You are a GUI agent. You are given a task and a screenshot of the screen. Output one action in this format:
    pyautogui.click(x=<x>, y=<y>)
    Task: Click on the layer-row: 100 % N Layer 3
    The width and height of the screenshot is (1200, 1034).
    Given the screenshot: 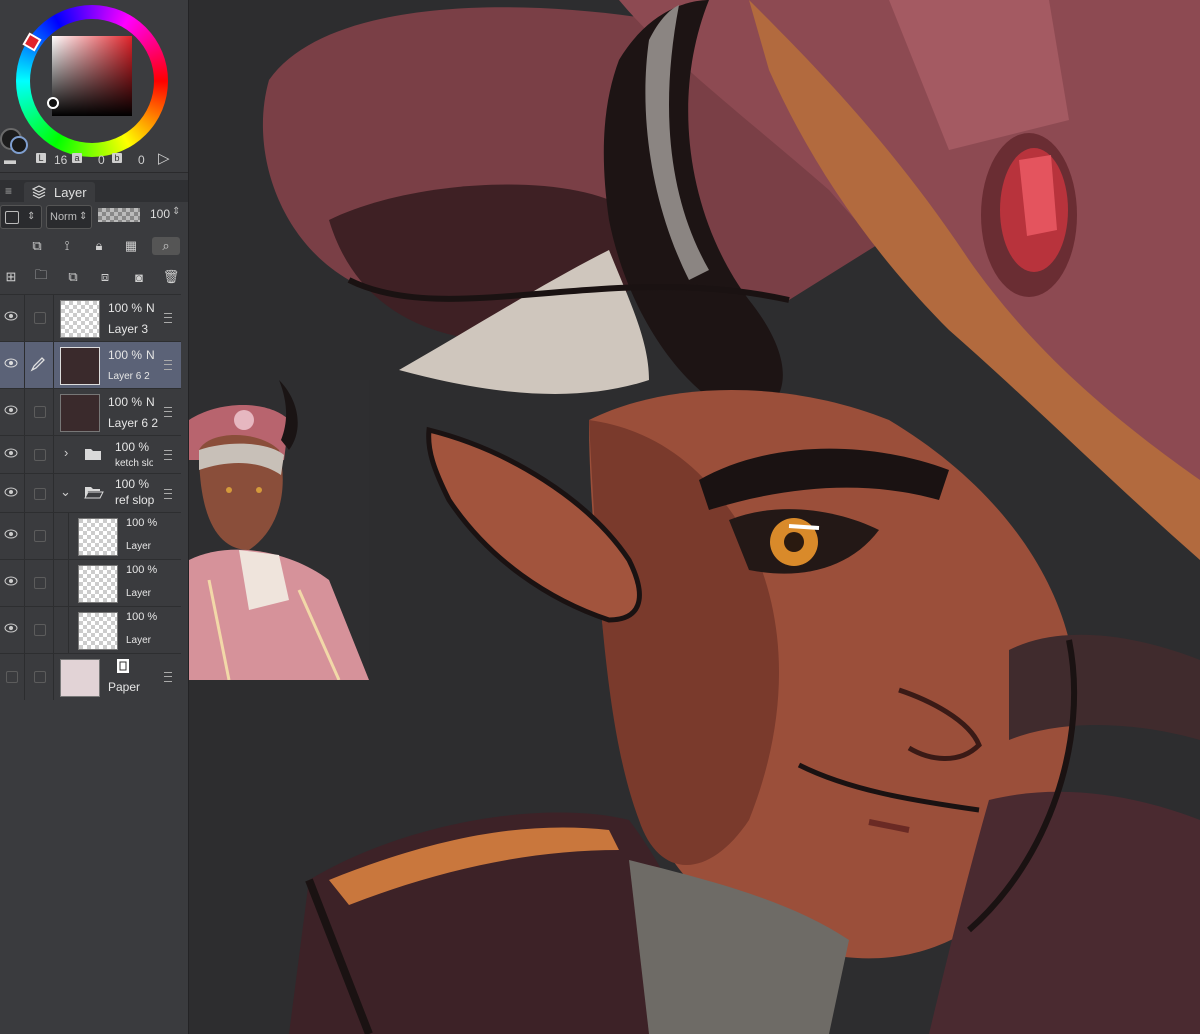 What is the action you would take?
    pyautogui.click(x=90, y=317)
    